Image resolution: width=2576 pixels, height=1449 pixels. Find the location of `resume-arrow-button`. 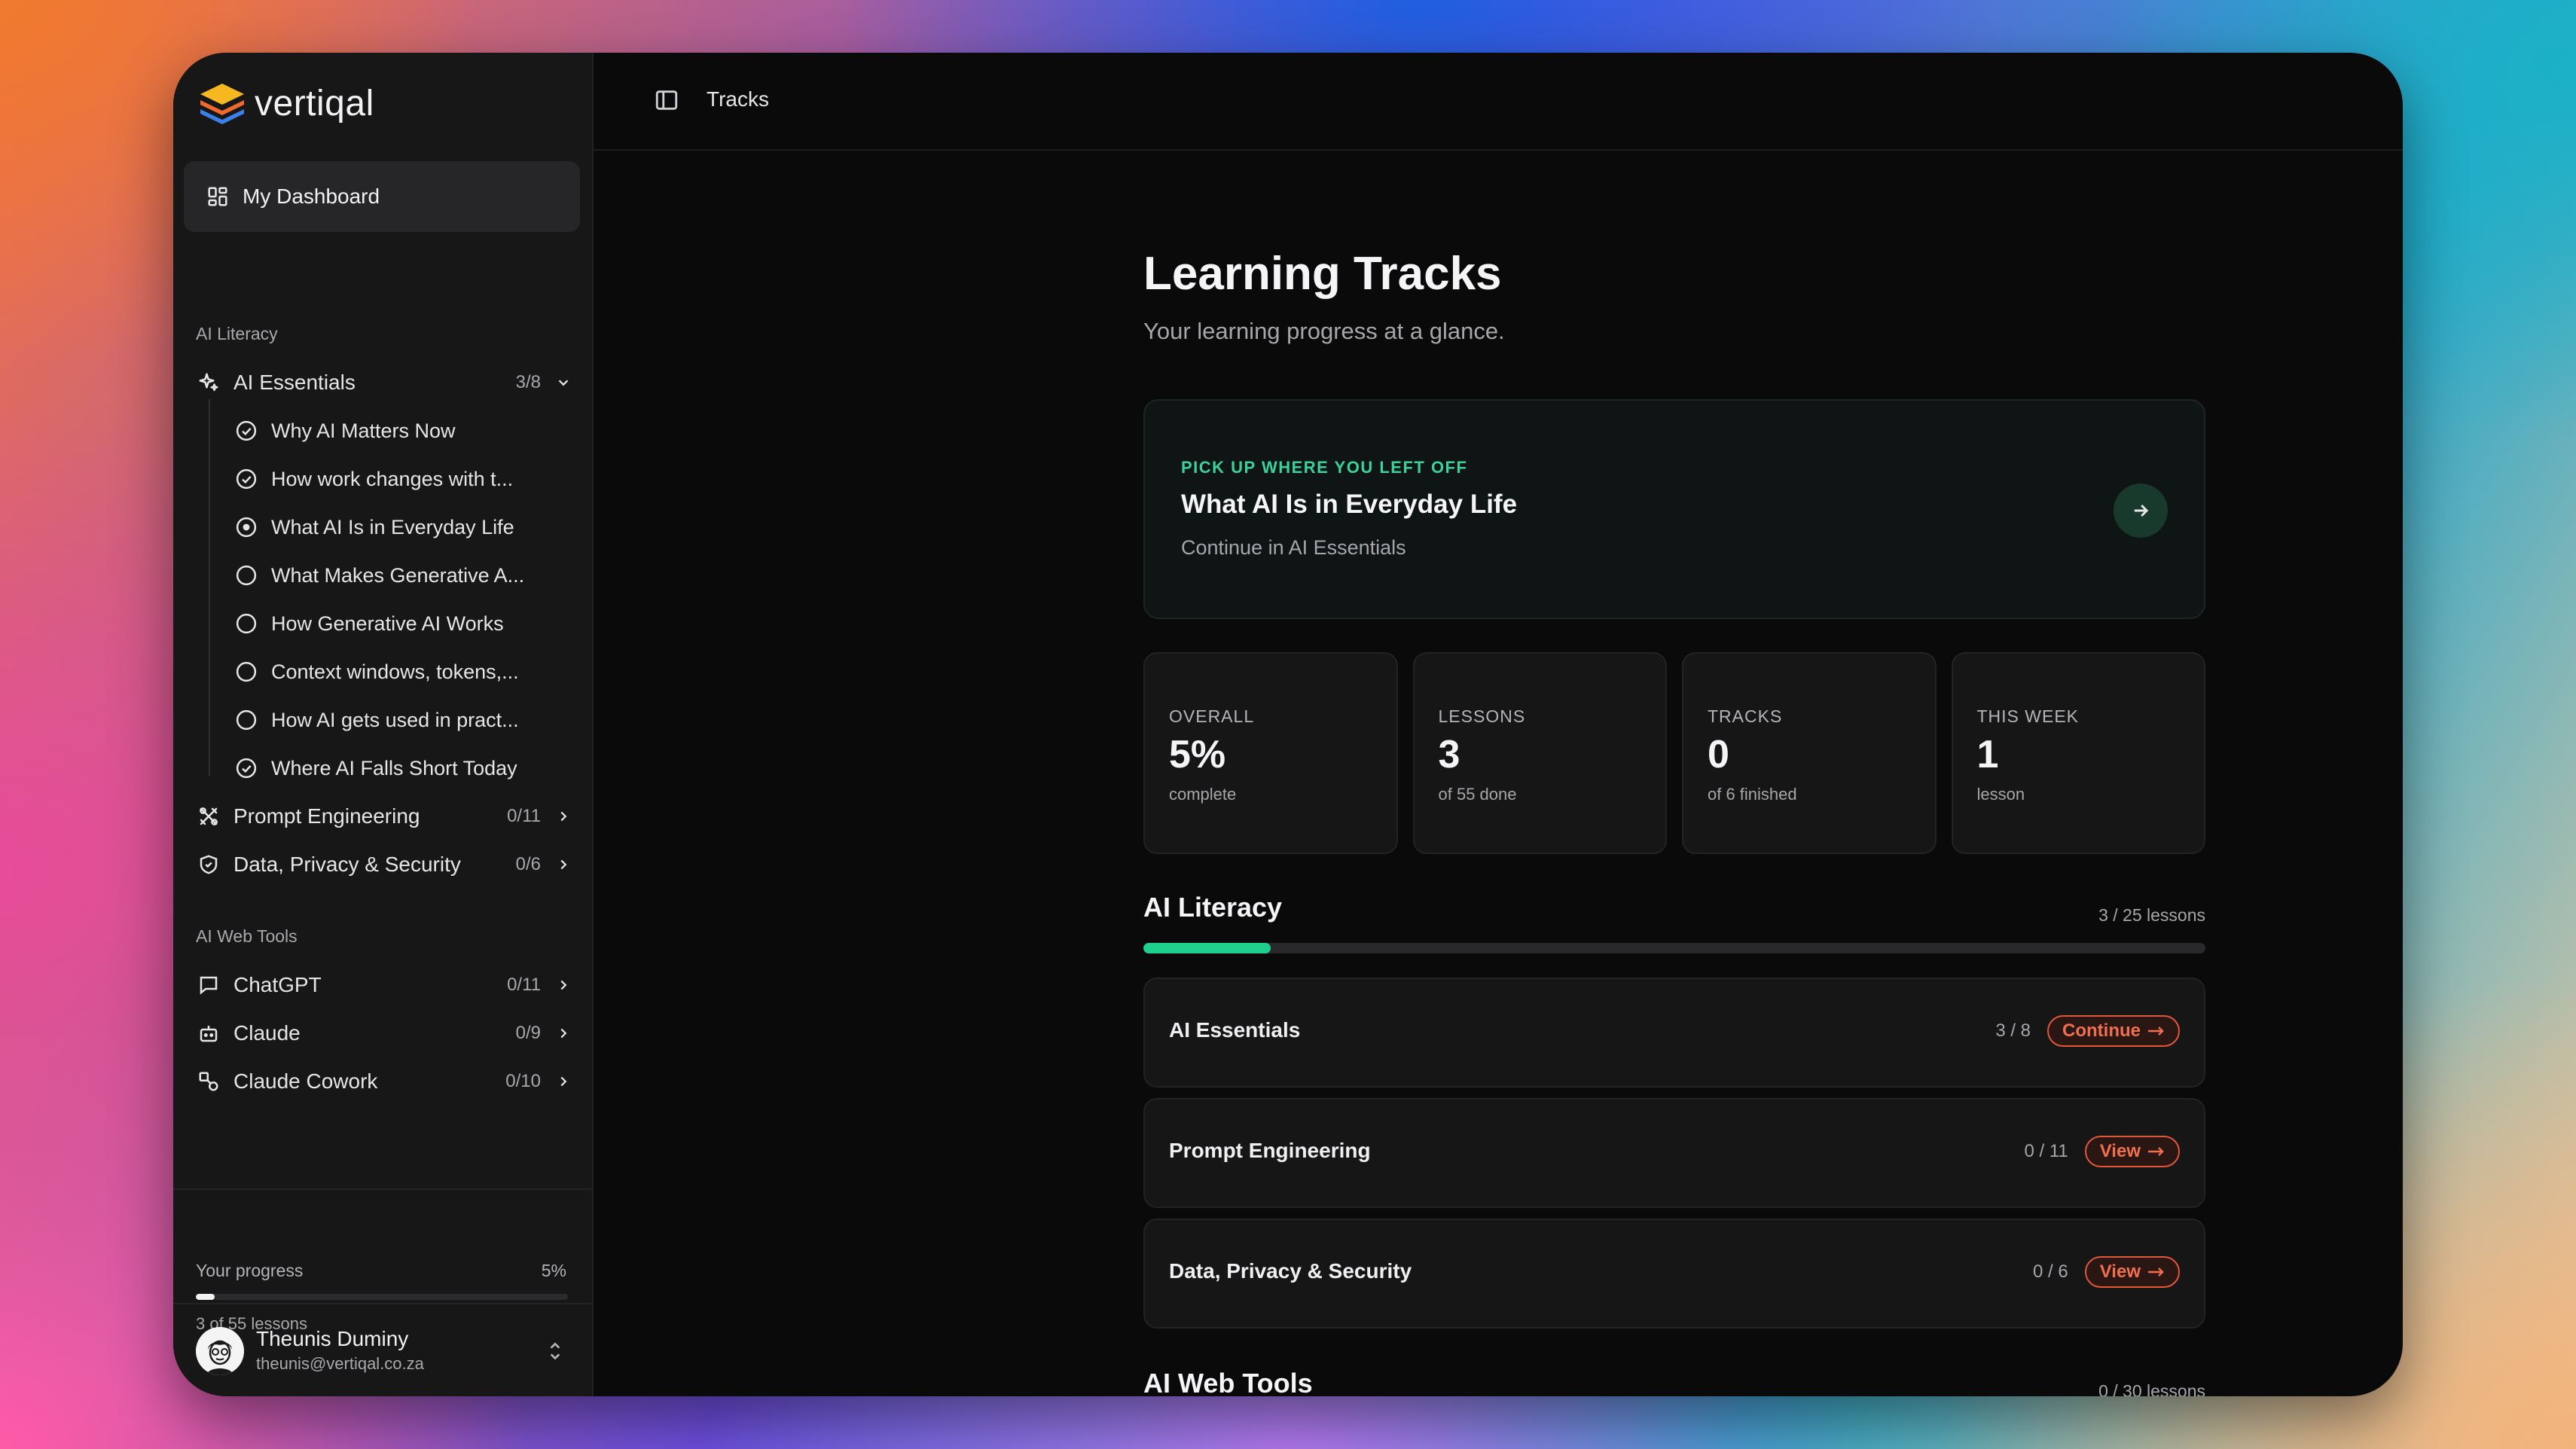

resume-arrow-button is located at coordinates (2141, 511).